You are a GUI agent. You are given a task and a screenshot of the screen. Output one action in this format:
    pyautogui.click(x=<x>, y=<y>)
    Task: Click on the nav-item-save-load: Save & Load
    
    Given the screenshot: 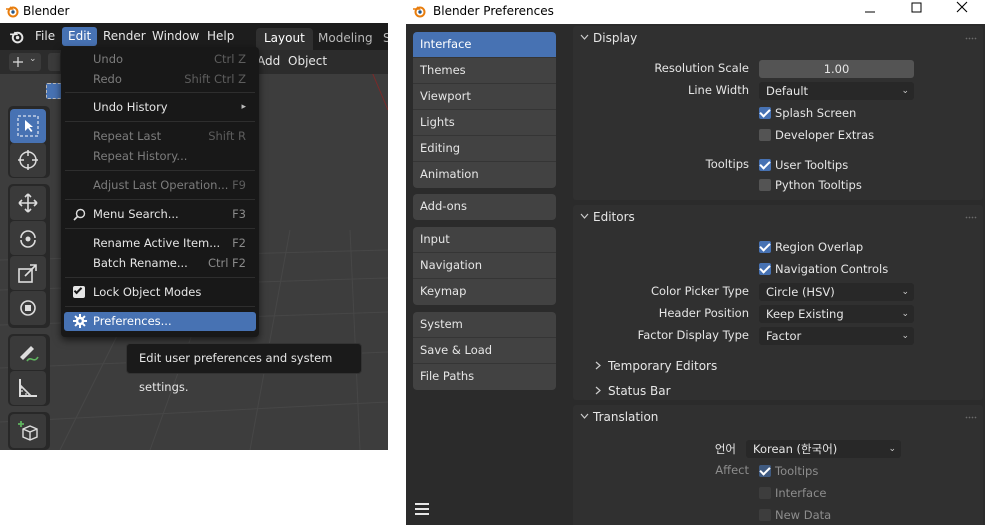 What is the action you would take?
    pyautogui.click(x=484, y=351)
    